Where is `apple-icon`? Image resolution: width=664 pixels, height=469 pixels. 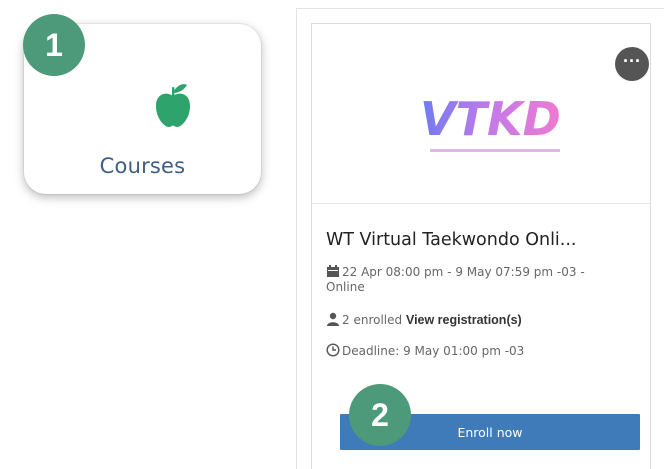
apple-icon is located at coordinates (173, 105).